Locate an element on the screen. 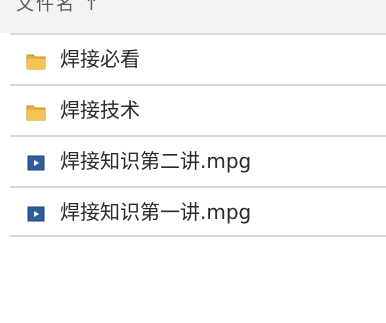 This screenshot has height=323, width=386. column-header: 文件名 ↑ is located at coordinates (193, 16).